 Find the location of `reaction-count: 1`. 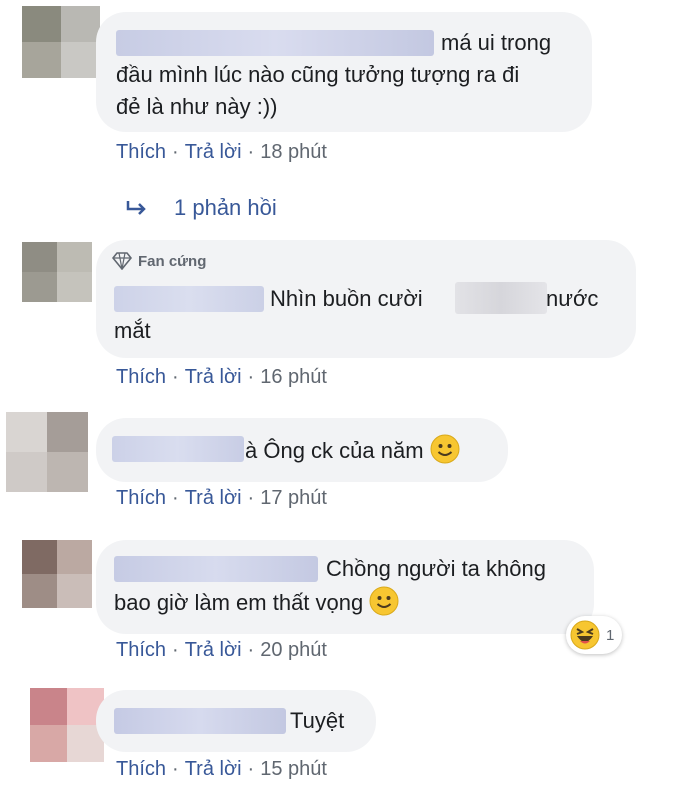

reaction-count: 1 is located at coordinates (610, 635).